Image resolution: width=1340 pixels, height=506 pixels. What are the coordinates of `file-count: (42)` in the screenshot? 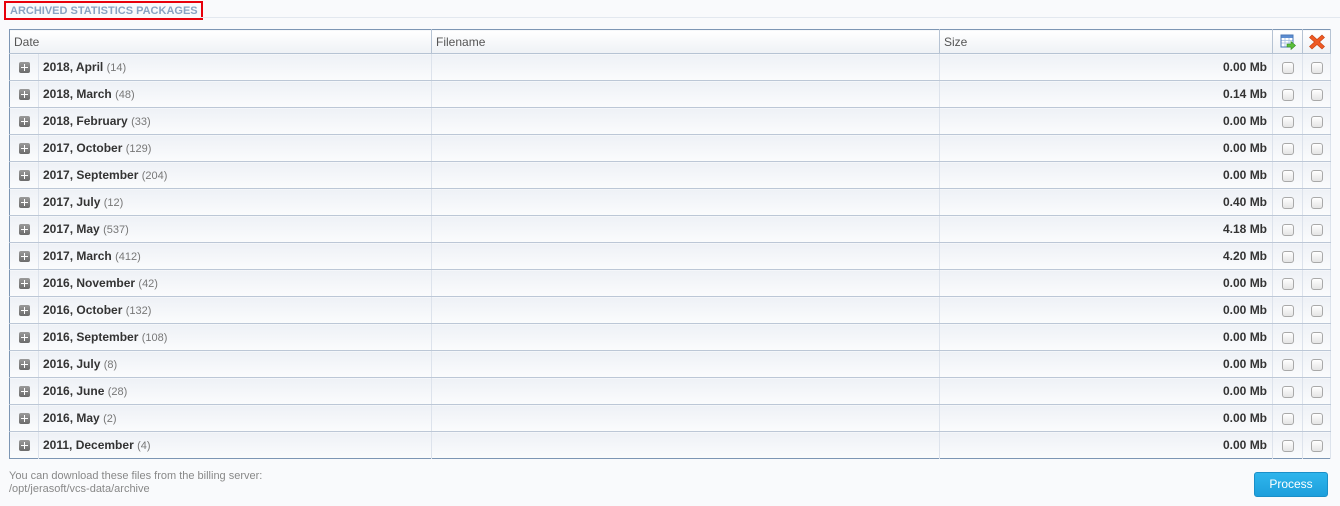 It's located at (148, 284).